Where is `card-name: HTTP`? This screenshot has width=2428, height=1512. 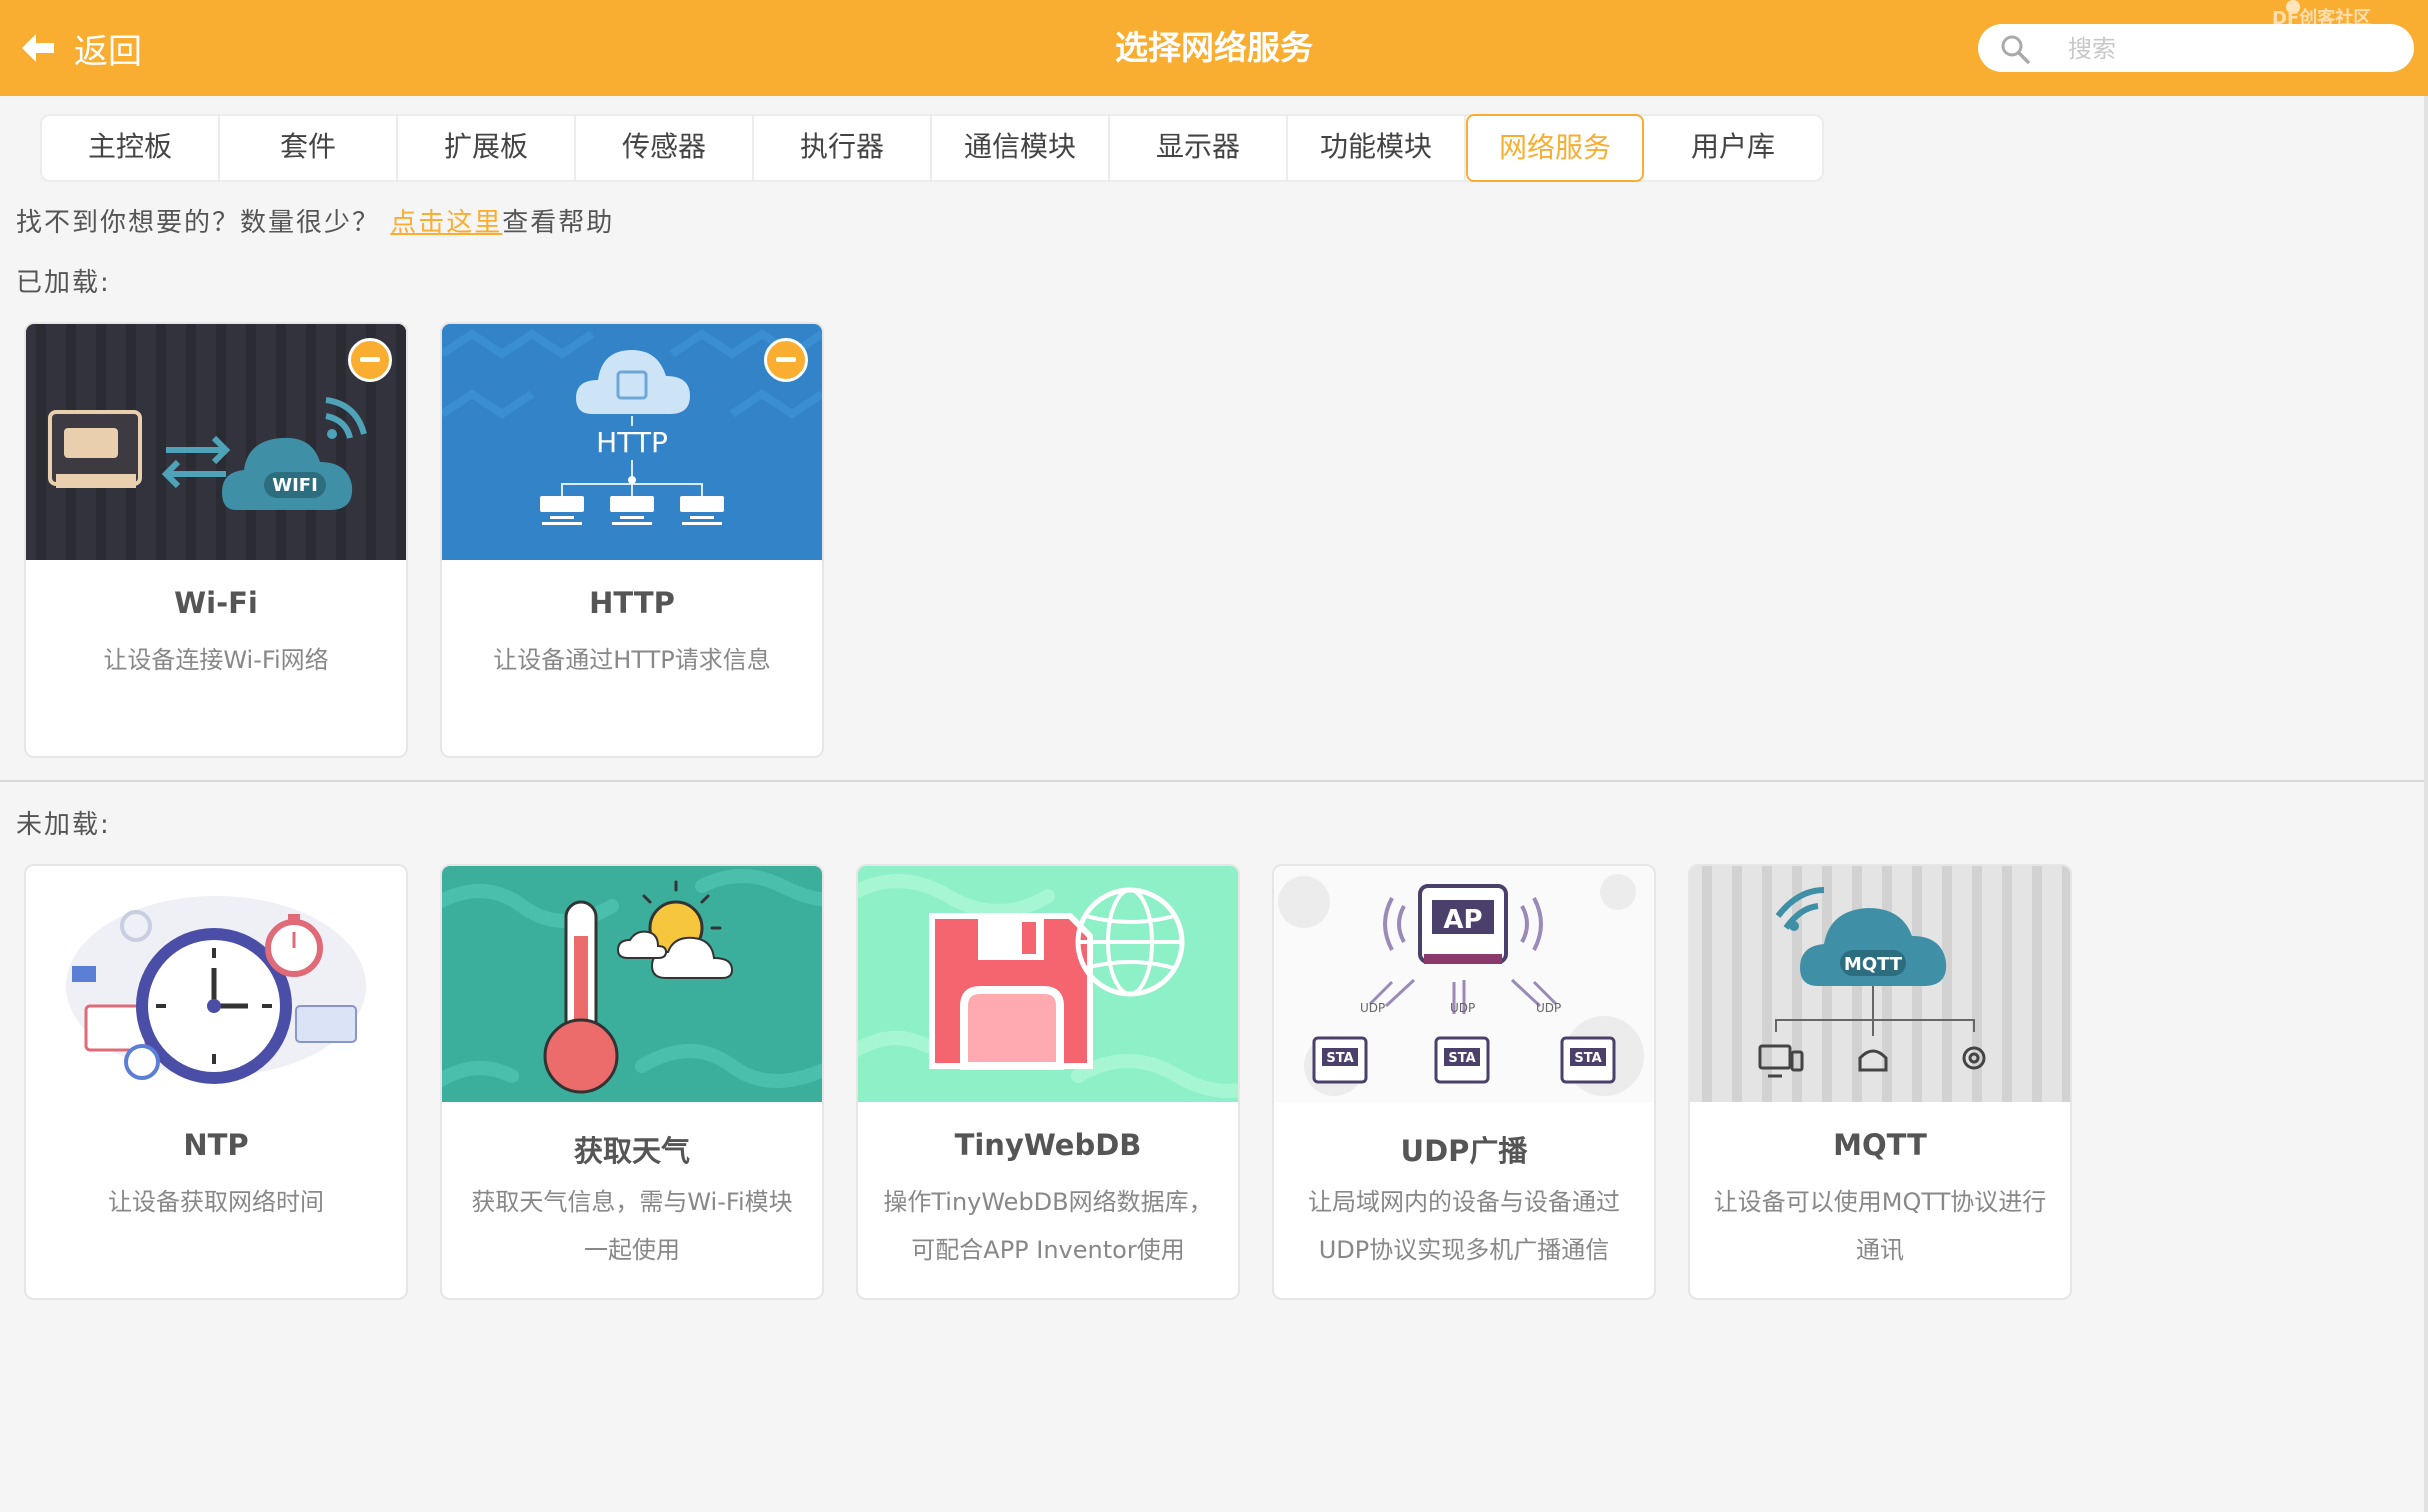 card-name: HTTP is located at coordinates (632, 603).